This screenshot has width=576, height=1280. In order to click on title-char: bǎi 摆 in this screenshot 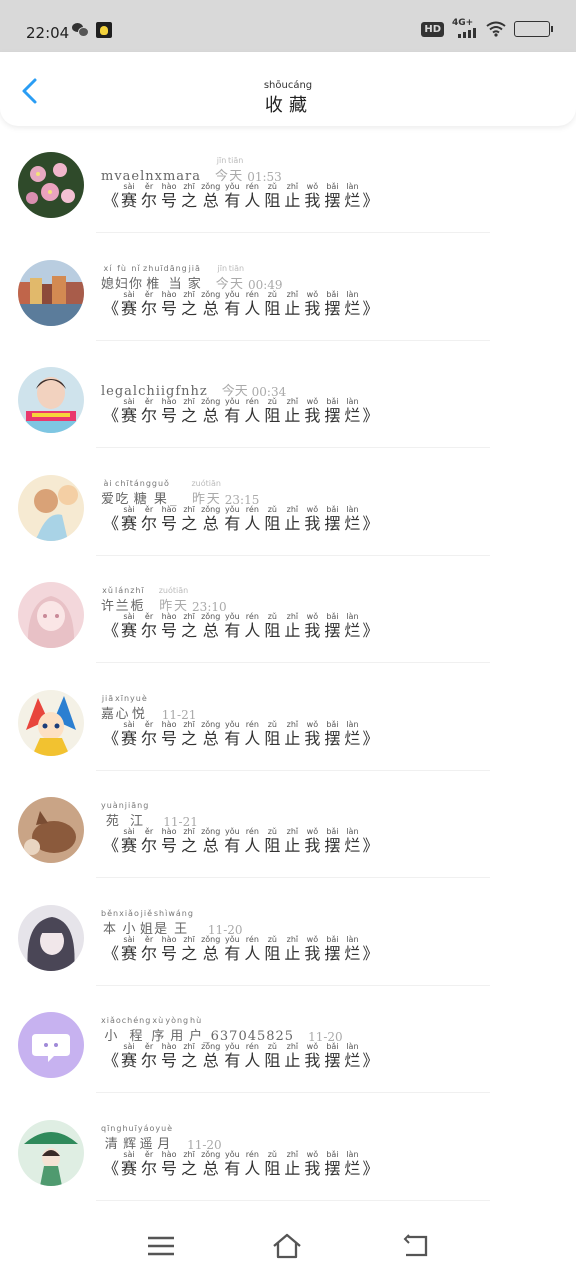, I will do `click(332, 949)`.